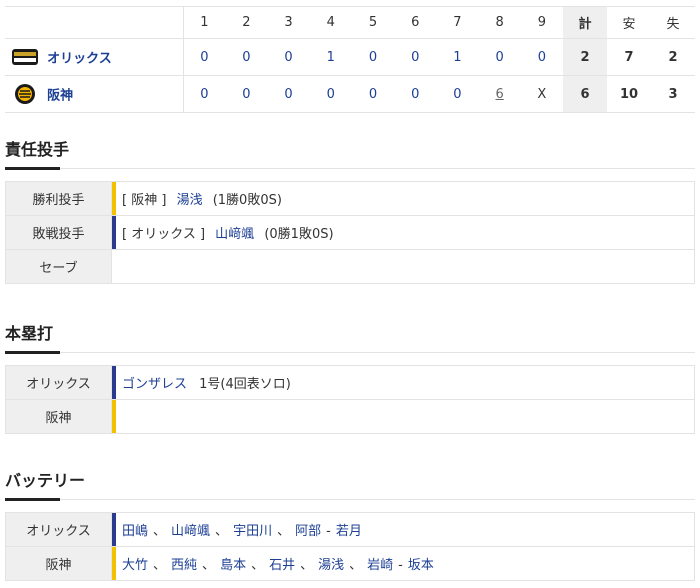  What do you see at coordinates (94, 22) in the screenshot?
I see `team-header-cell` at bounding box center [94, 22].